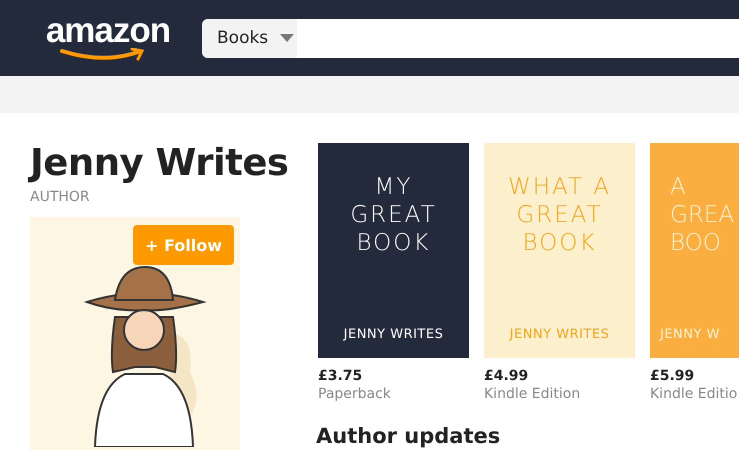 The width and height of the screenshot is (739, 450). What do you see at coordinates (673, 376) in the screenshot?
I see `book-price: £5.99` at bounding box center [673, 376].